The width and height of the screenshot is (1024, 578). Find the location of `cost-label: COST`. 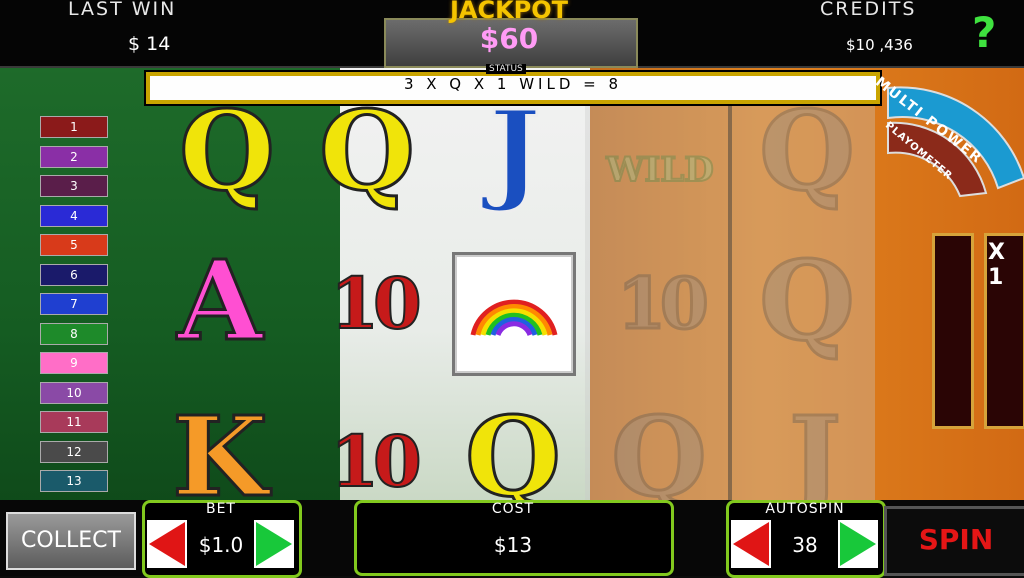

cost-label: COST is located at coordinates (513, 509).